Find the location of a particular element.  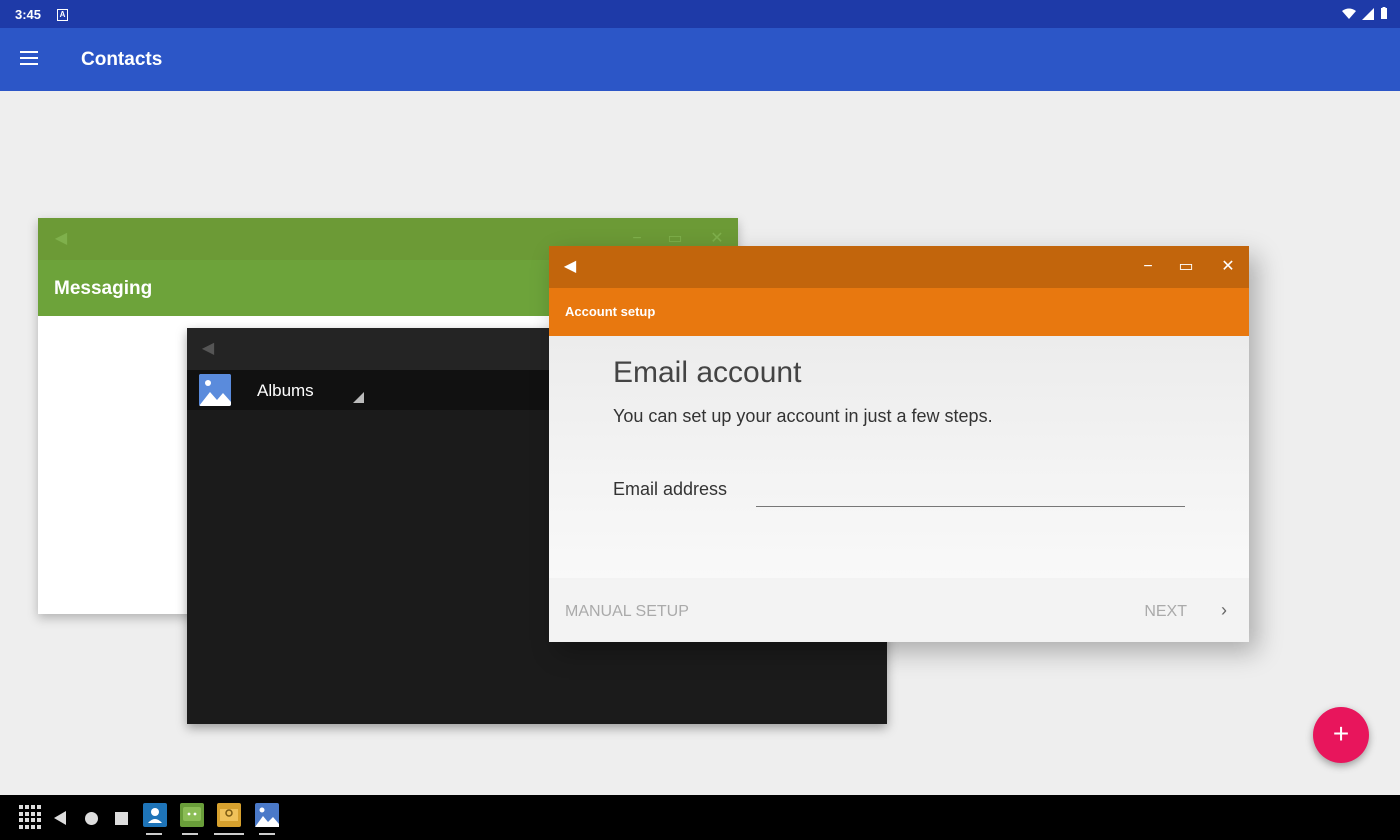

dropdown-arrow-icon is located at coordinates (358, 397).